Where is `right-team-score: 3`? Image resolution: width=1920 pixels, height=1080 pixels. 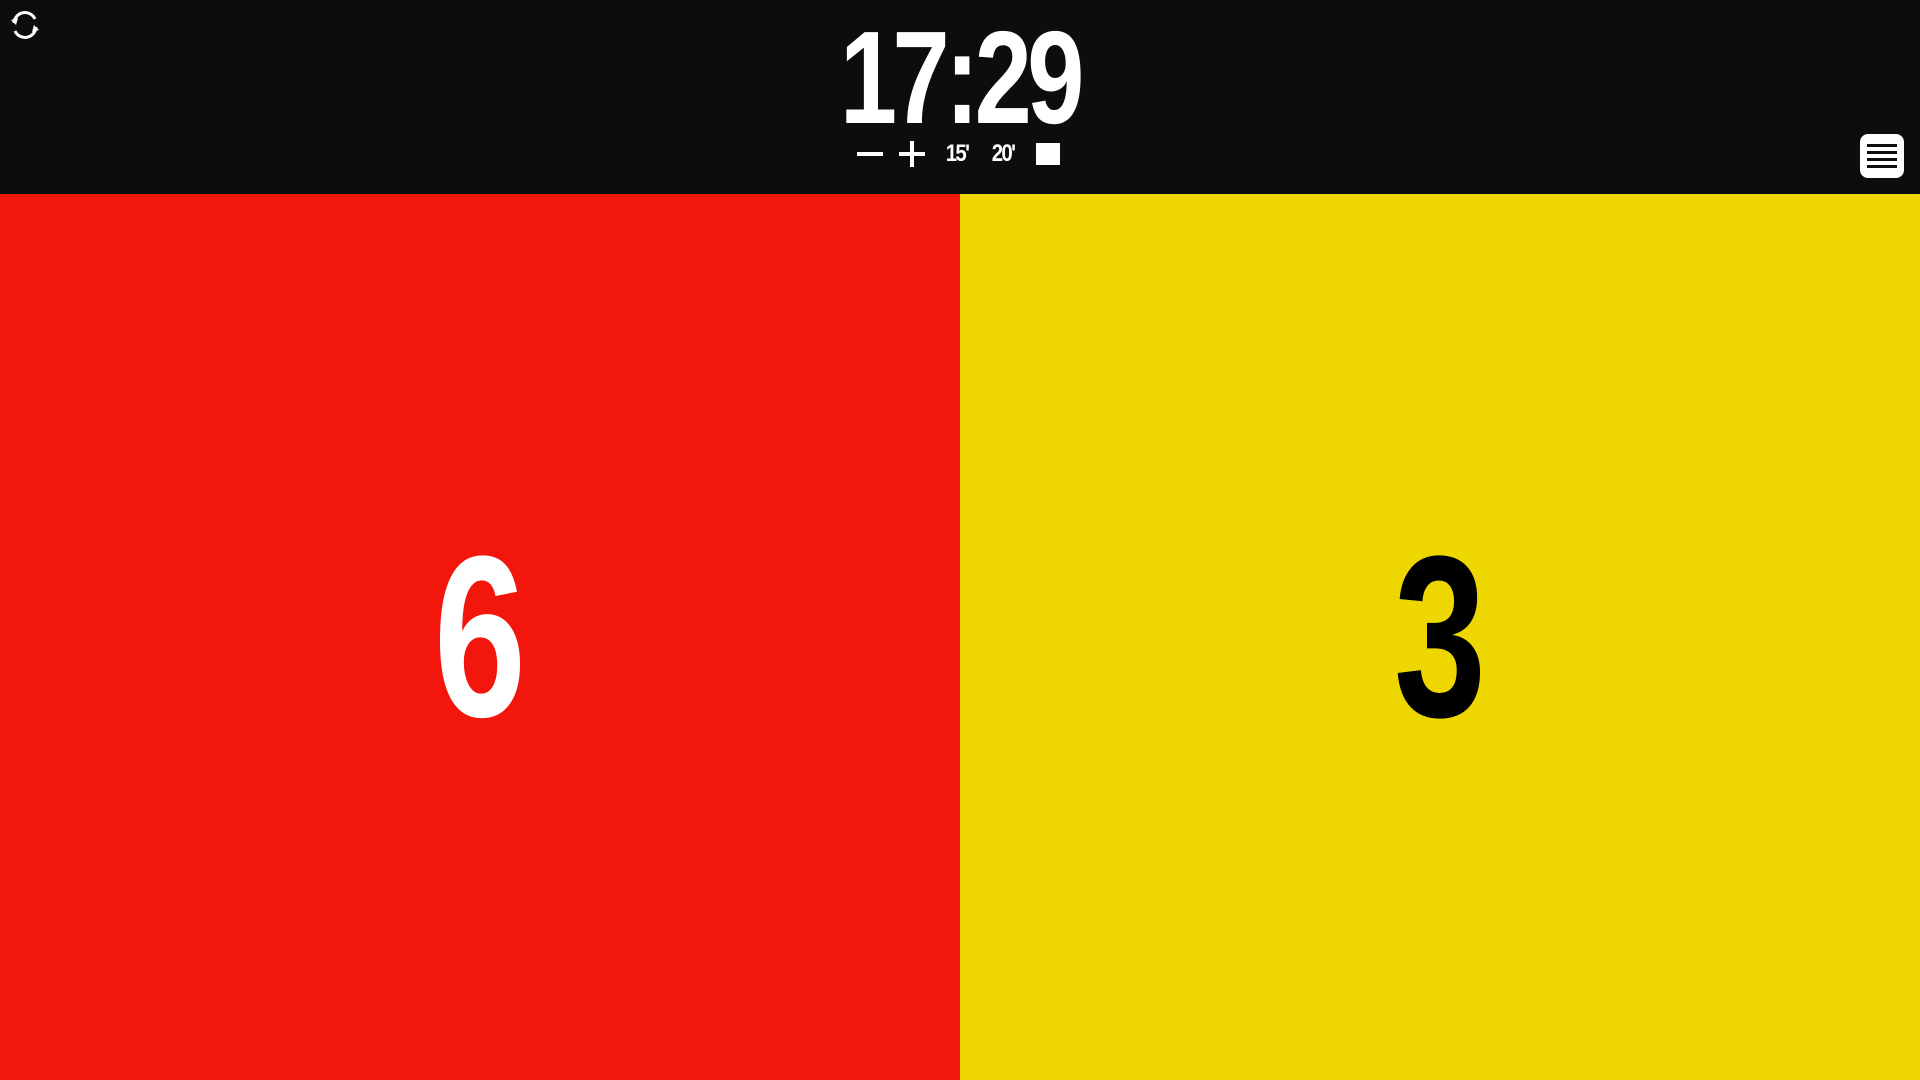 right-team-score: 3 is located at coordinates (1440, 636).